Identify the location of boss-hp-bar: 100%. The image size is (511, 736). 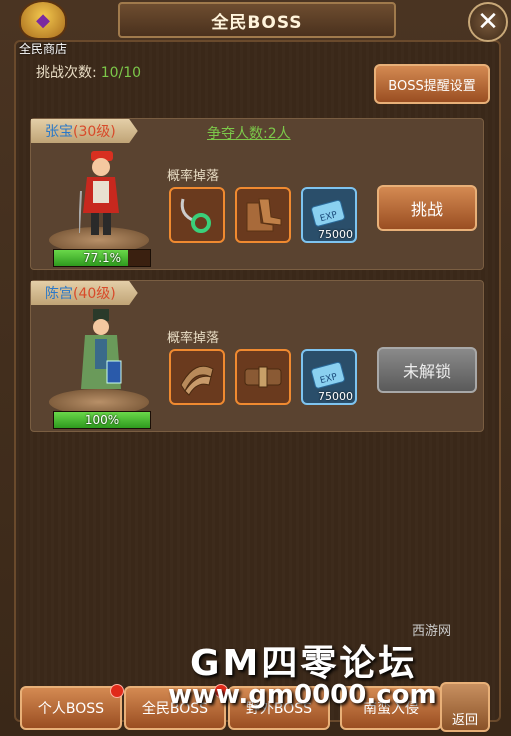
(102, 420).